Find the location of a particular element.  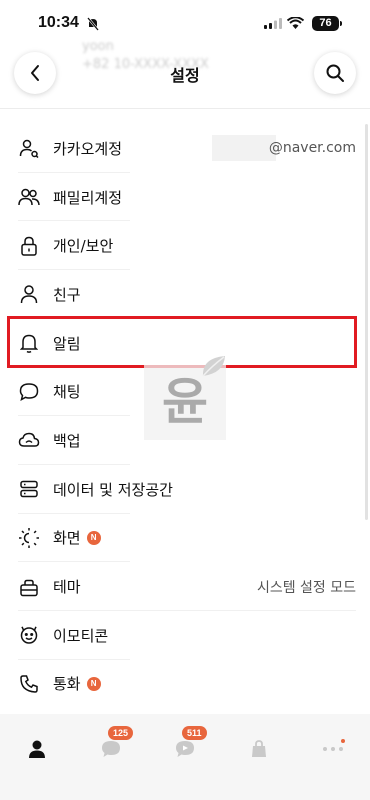

tab-chats: 125 is located at coordinates (115, 745).